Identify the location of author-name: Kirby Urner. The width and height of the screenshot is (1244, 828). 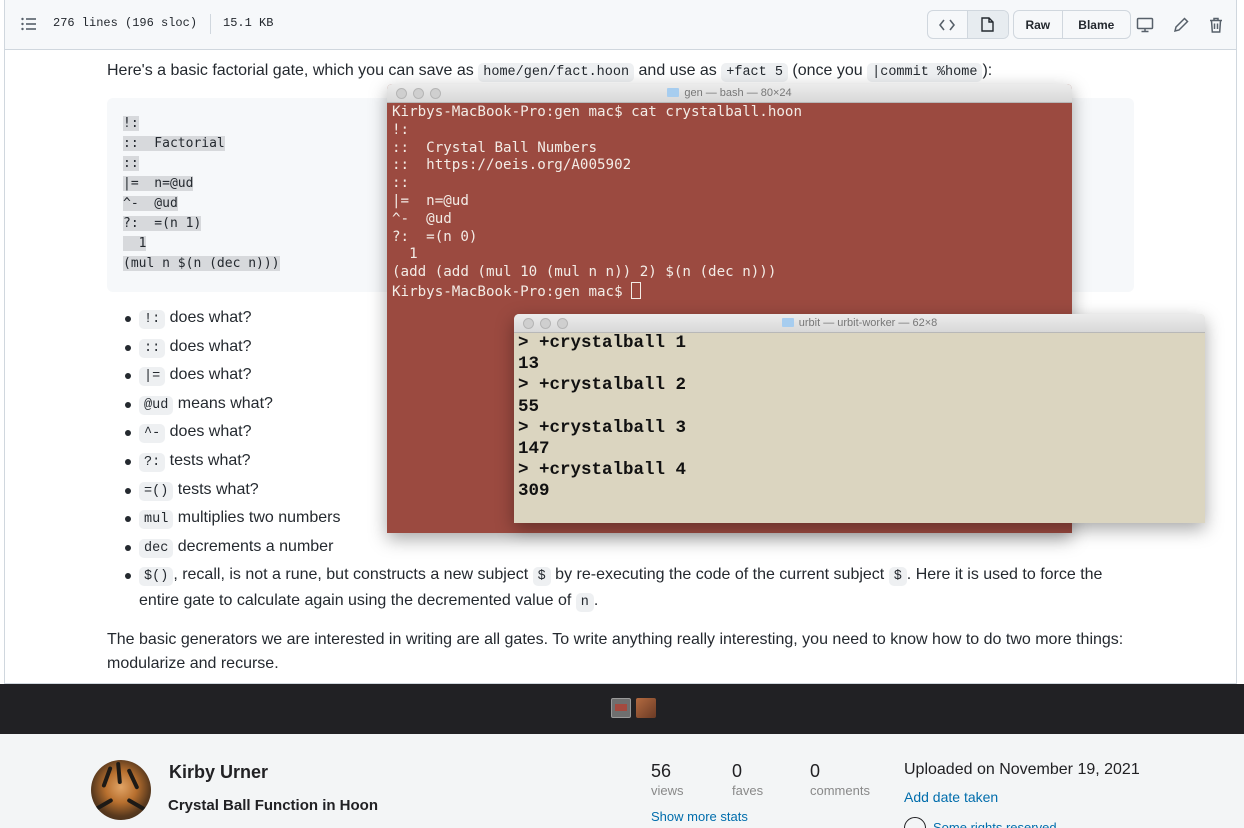
(218, 772).